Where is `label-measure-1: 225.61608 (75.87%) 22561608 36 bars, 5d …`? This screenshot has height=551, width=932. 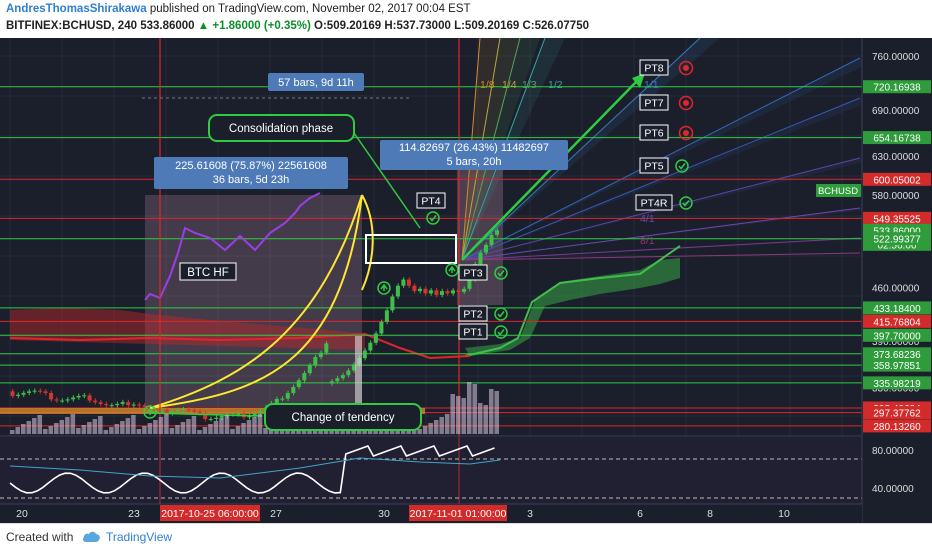 label-measure-1: 225.61608 (75.87%) 22561608 36 bars, 5d … is located at coordinates (251, 173).